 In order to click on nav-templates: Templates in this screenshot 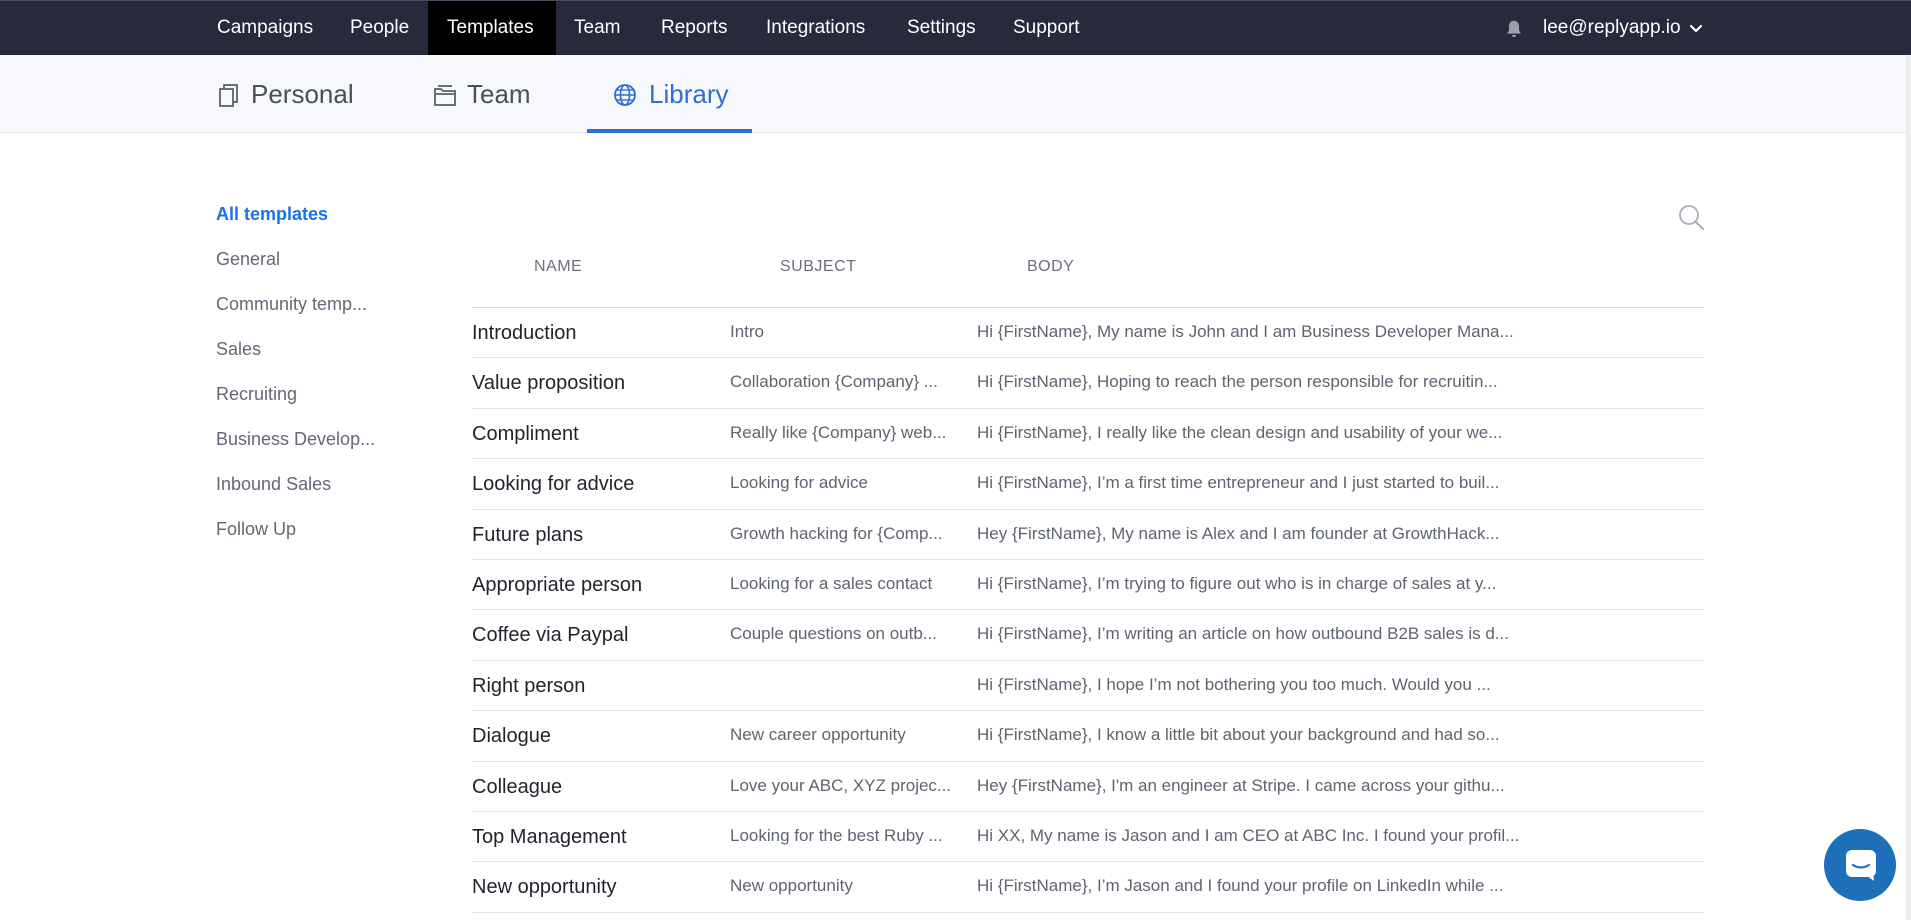, I will do `click(492, 28)`.